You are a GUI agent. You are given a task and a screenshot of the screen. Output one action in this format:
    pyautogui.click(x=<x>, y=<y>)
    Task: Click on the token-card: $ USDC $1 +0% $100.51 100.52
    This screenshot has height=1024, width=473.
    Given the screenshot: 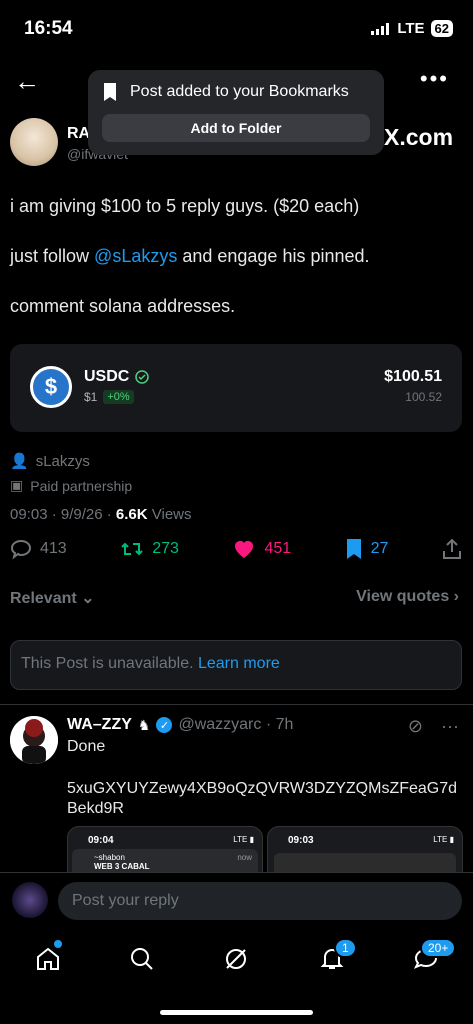 What is the action you would take?
    pyautogui.click(x=236, y=388)
    